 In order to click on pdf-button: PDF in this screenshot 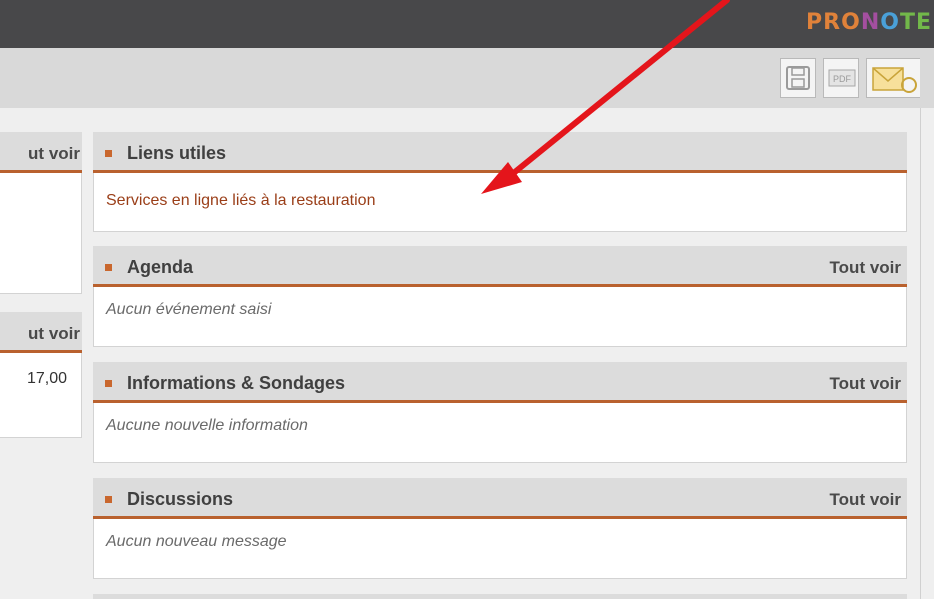, I will do `click(841, 78)`.